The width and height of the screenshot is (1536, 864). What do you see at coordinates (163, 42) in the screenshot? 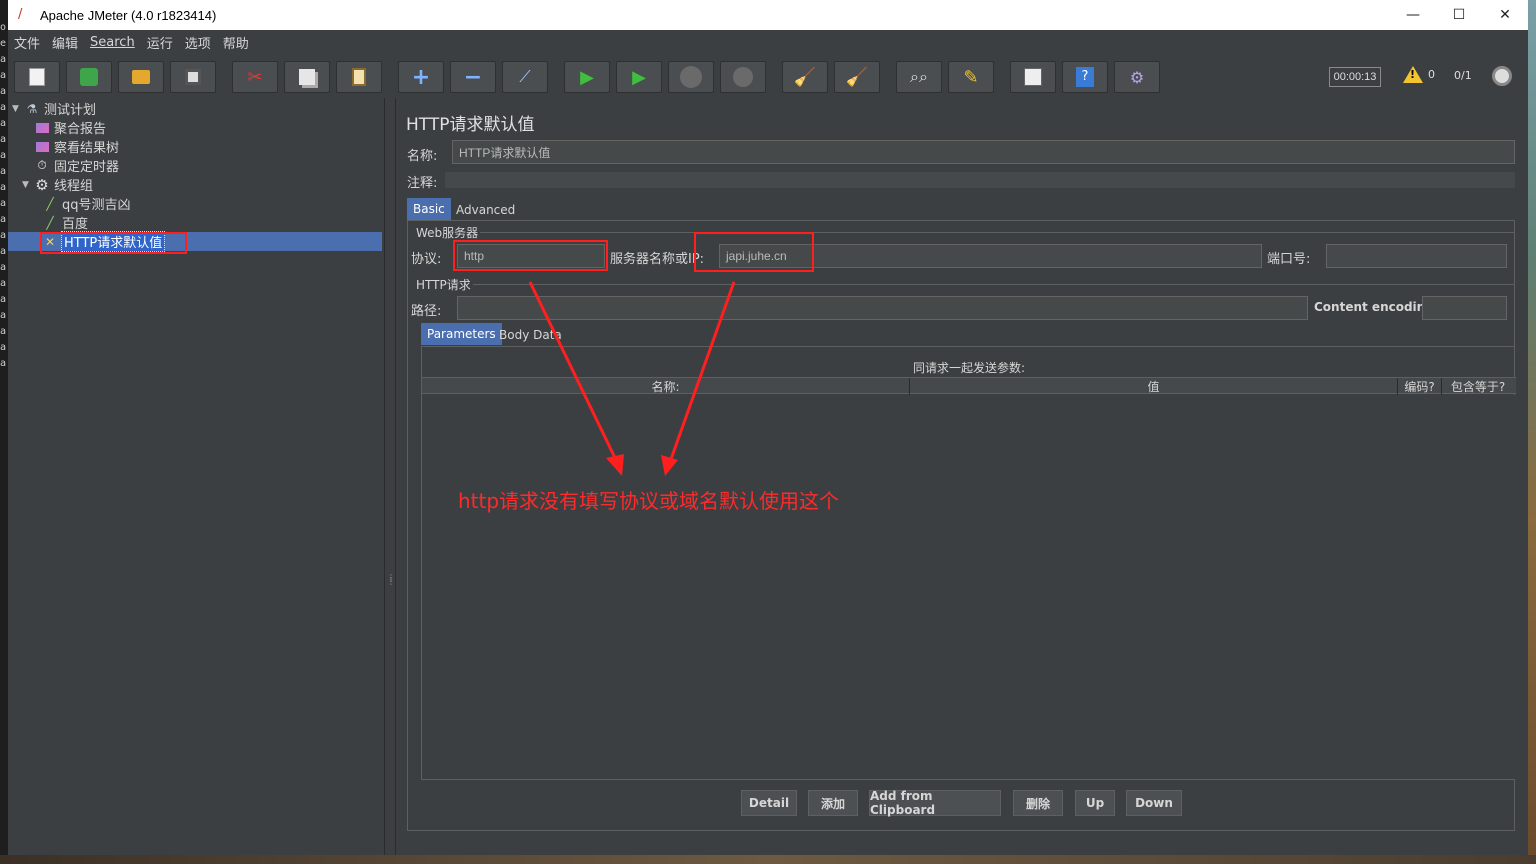
I see `menu-run: 运行` at bounding box center [163, 42].